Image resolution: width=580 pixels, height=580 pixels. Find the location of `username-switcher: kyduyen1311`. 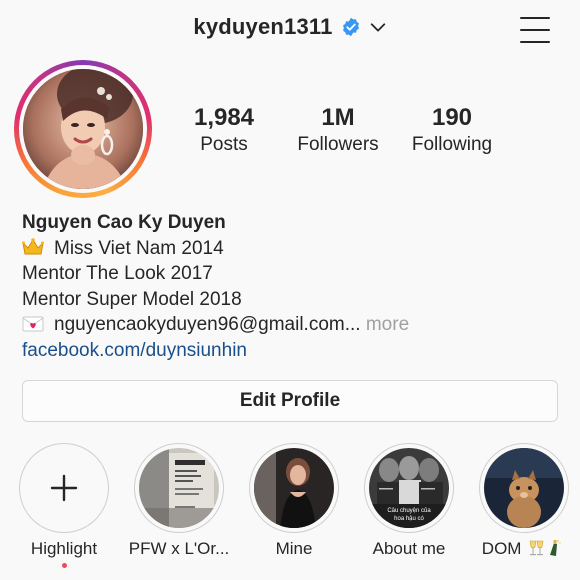

username-switcher: kyduyen1311 is located at coordinates (290, 27).